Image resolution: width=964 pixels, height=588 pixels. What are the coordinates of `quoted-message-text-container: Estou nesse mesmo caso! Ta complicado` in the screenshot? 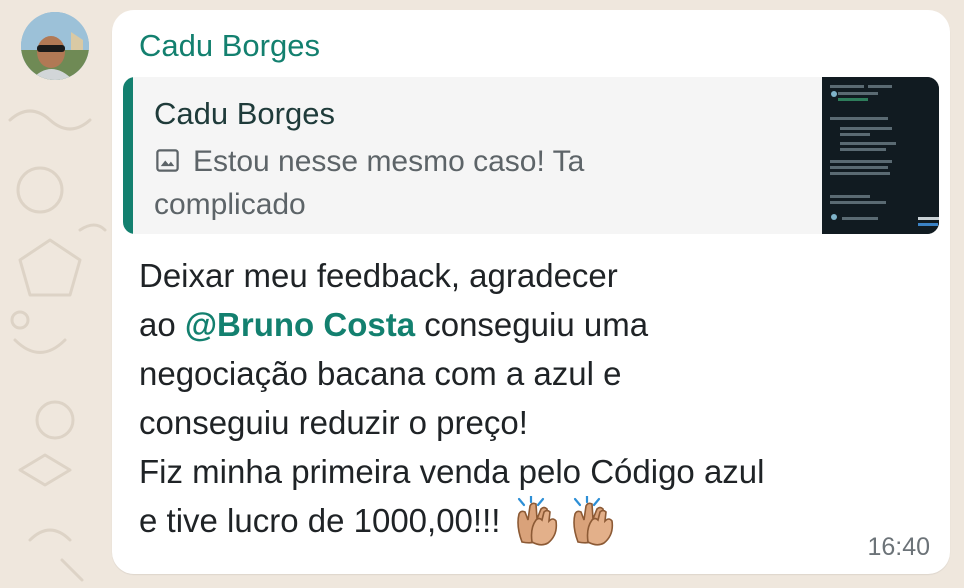 It's located at (414, 183).